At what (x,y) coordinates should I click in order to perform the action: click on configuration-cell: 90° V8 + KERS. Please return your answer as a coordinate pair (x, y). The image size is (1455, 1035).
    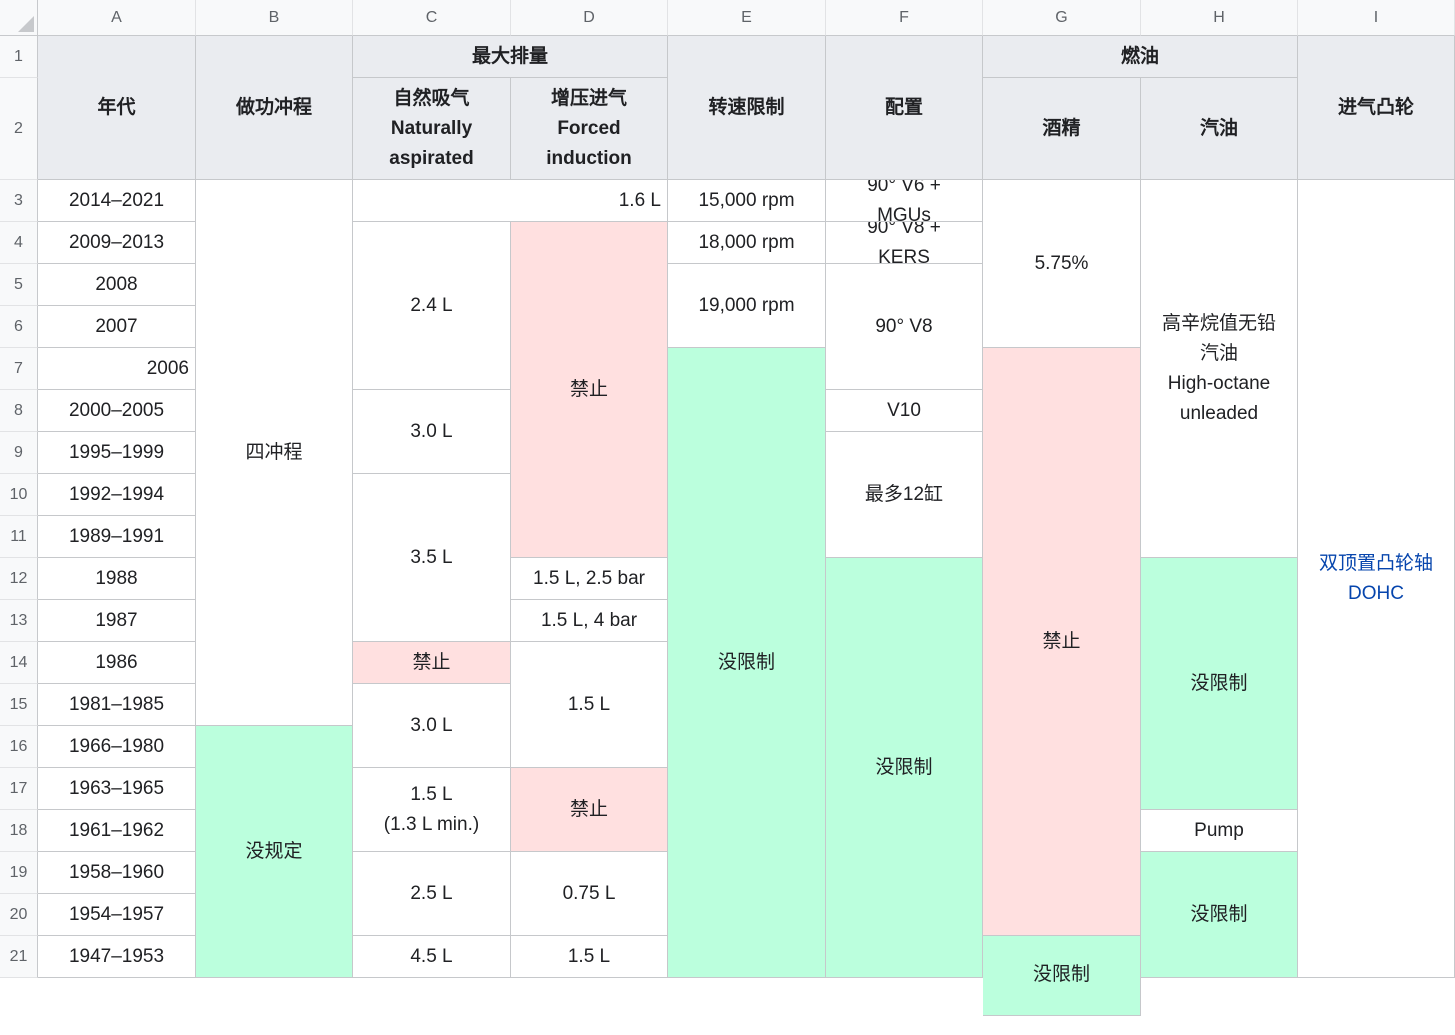
    Looking at the image, I should click on (904, 243).